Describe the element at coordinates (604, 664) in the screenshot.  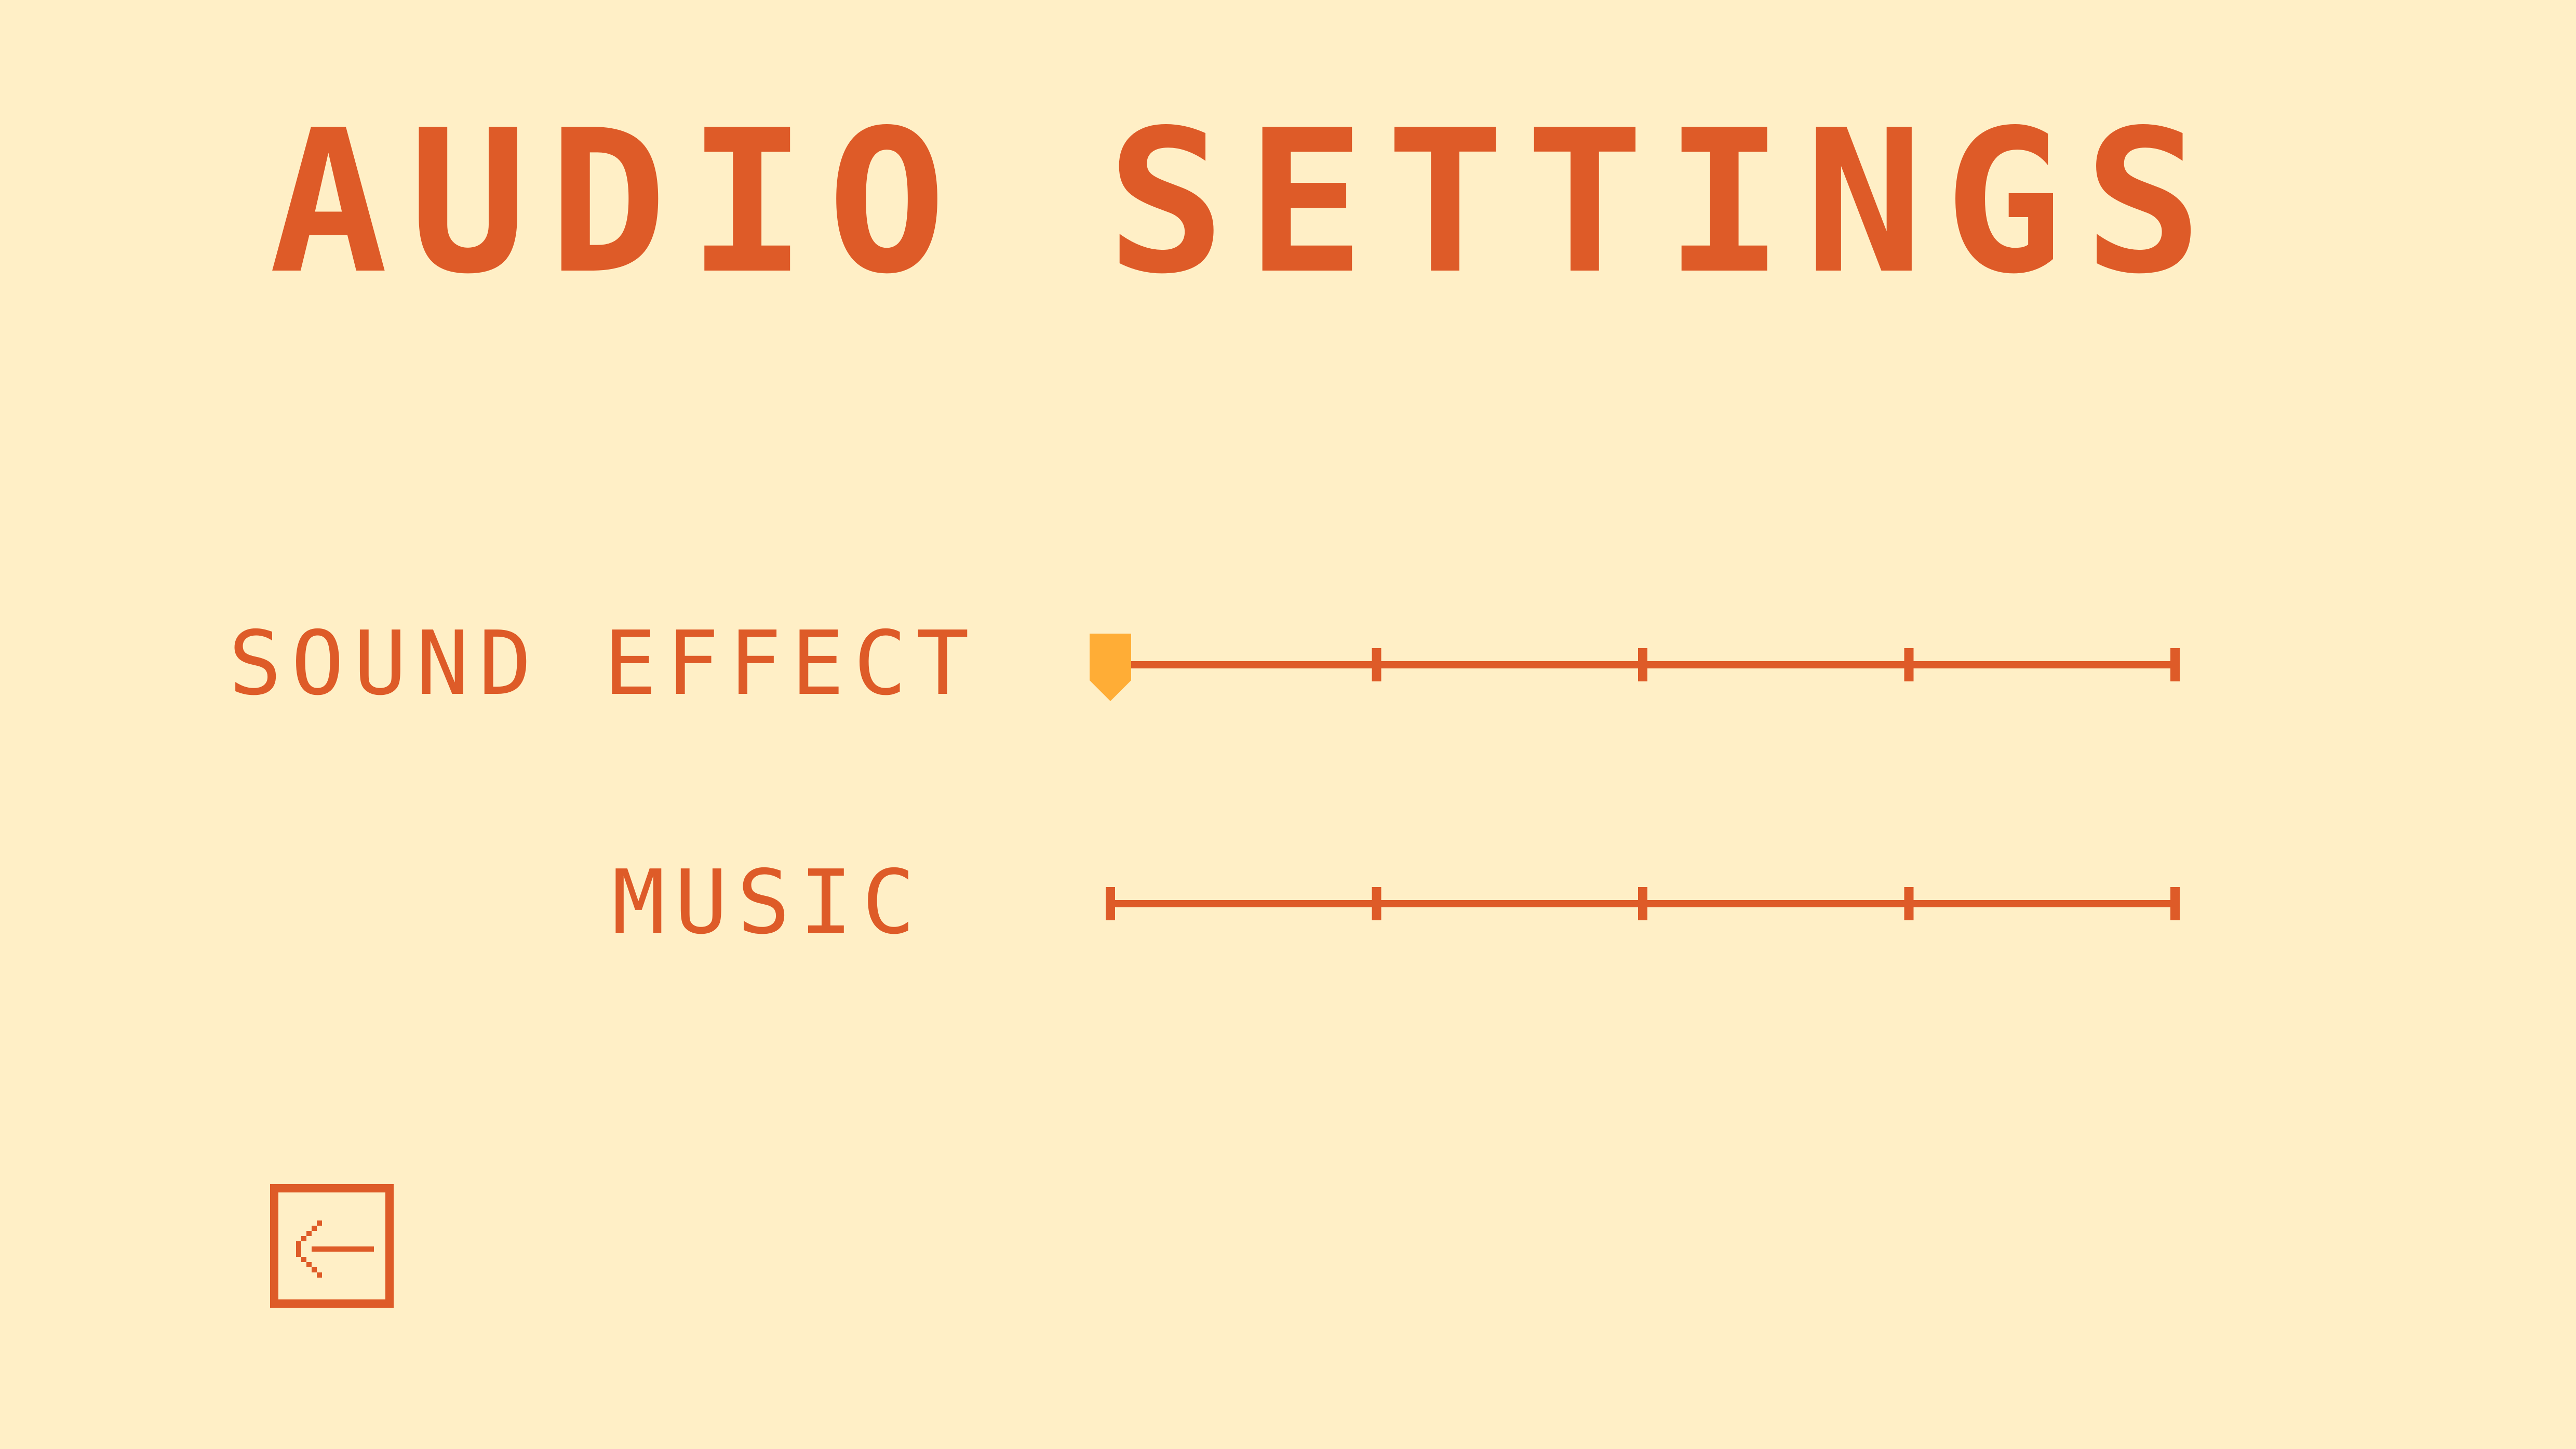
I see `sound-effect-label: SOUND EFFECT` at that location.